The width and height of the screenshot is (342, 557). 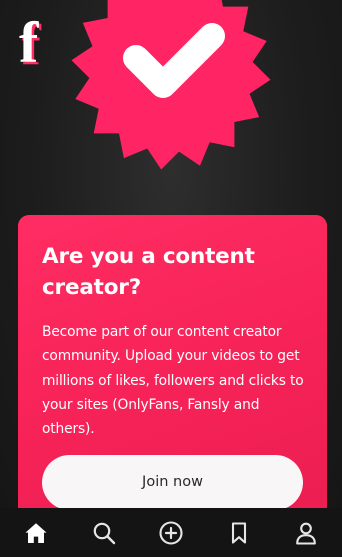 I want to click on plus-circle-icon, so click(x=171, y=532).